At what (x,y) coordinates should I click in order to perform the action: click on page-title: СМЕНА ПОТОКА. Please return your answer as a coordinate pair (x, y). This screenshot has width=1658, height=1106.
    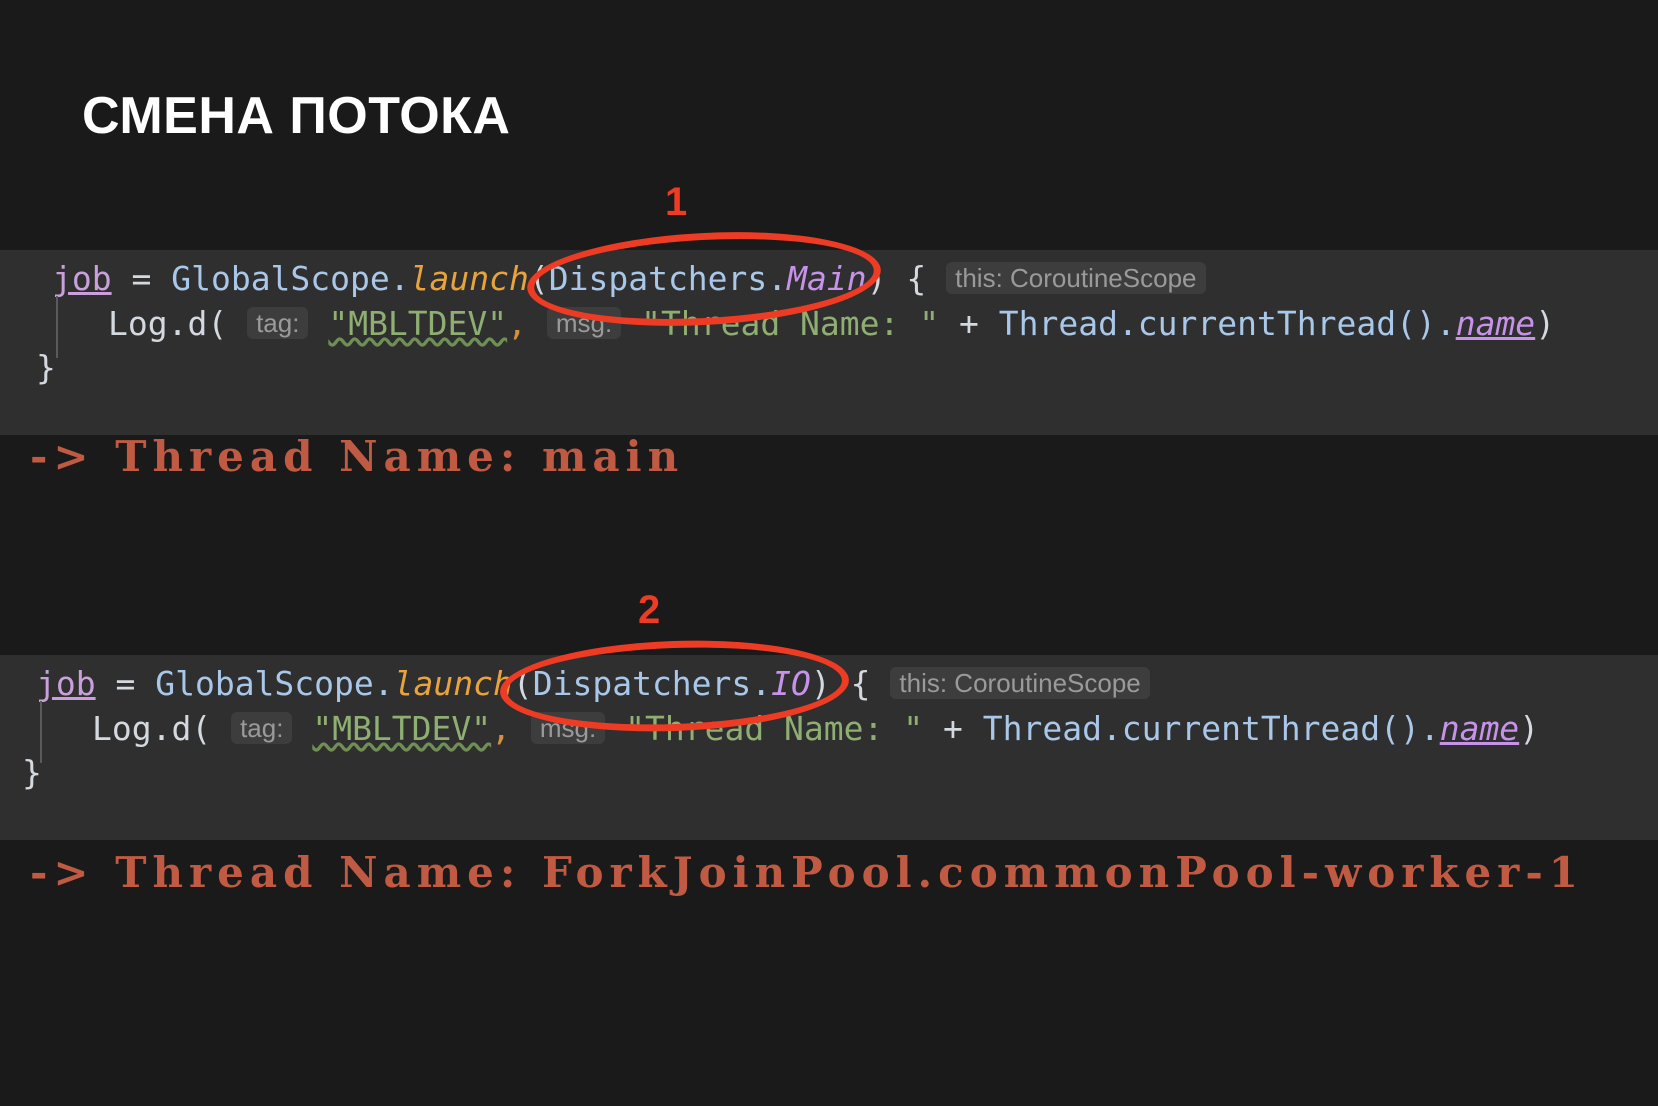
    Looking at the image, I should click on (296, 116).